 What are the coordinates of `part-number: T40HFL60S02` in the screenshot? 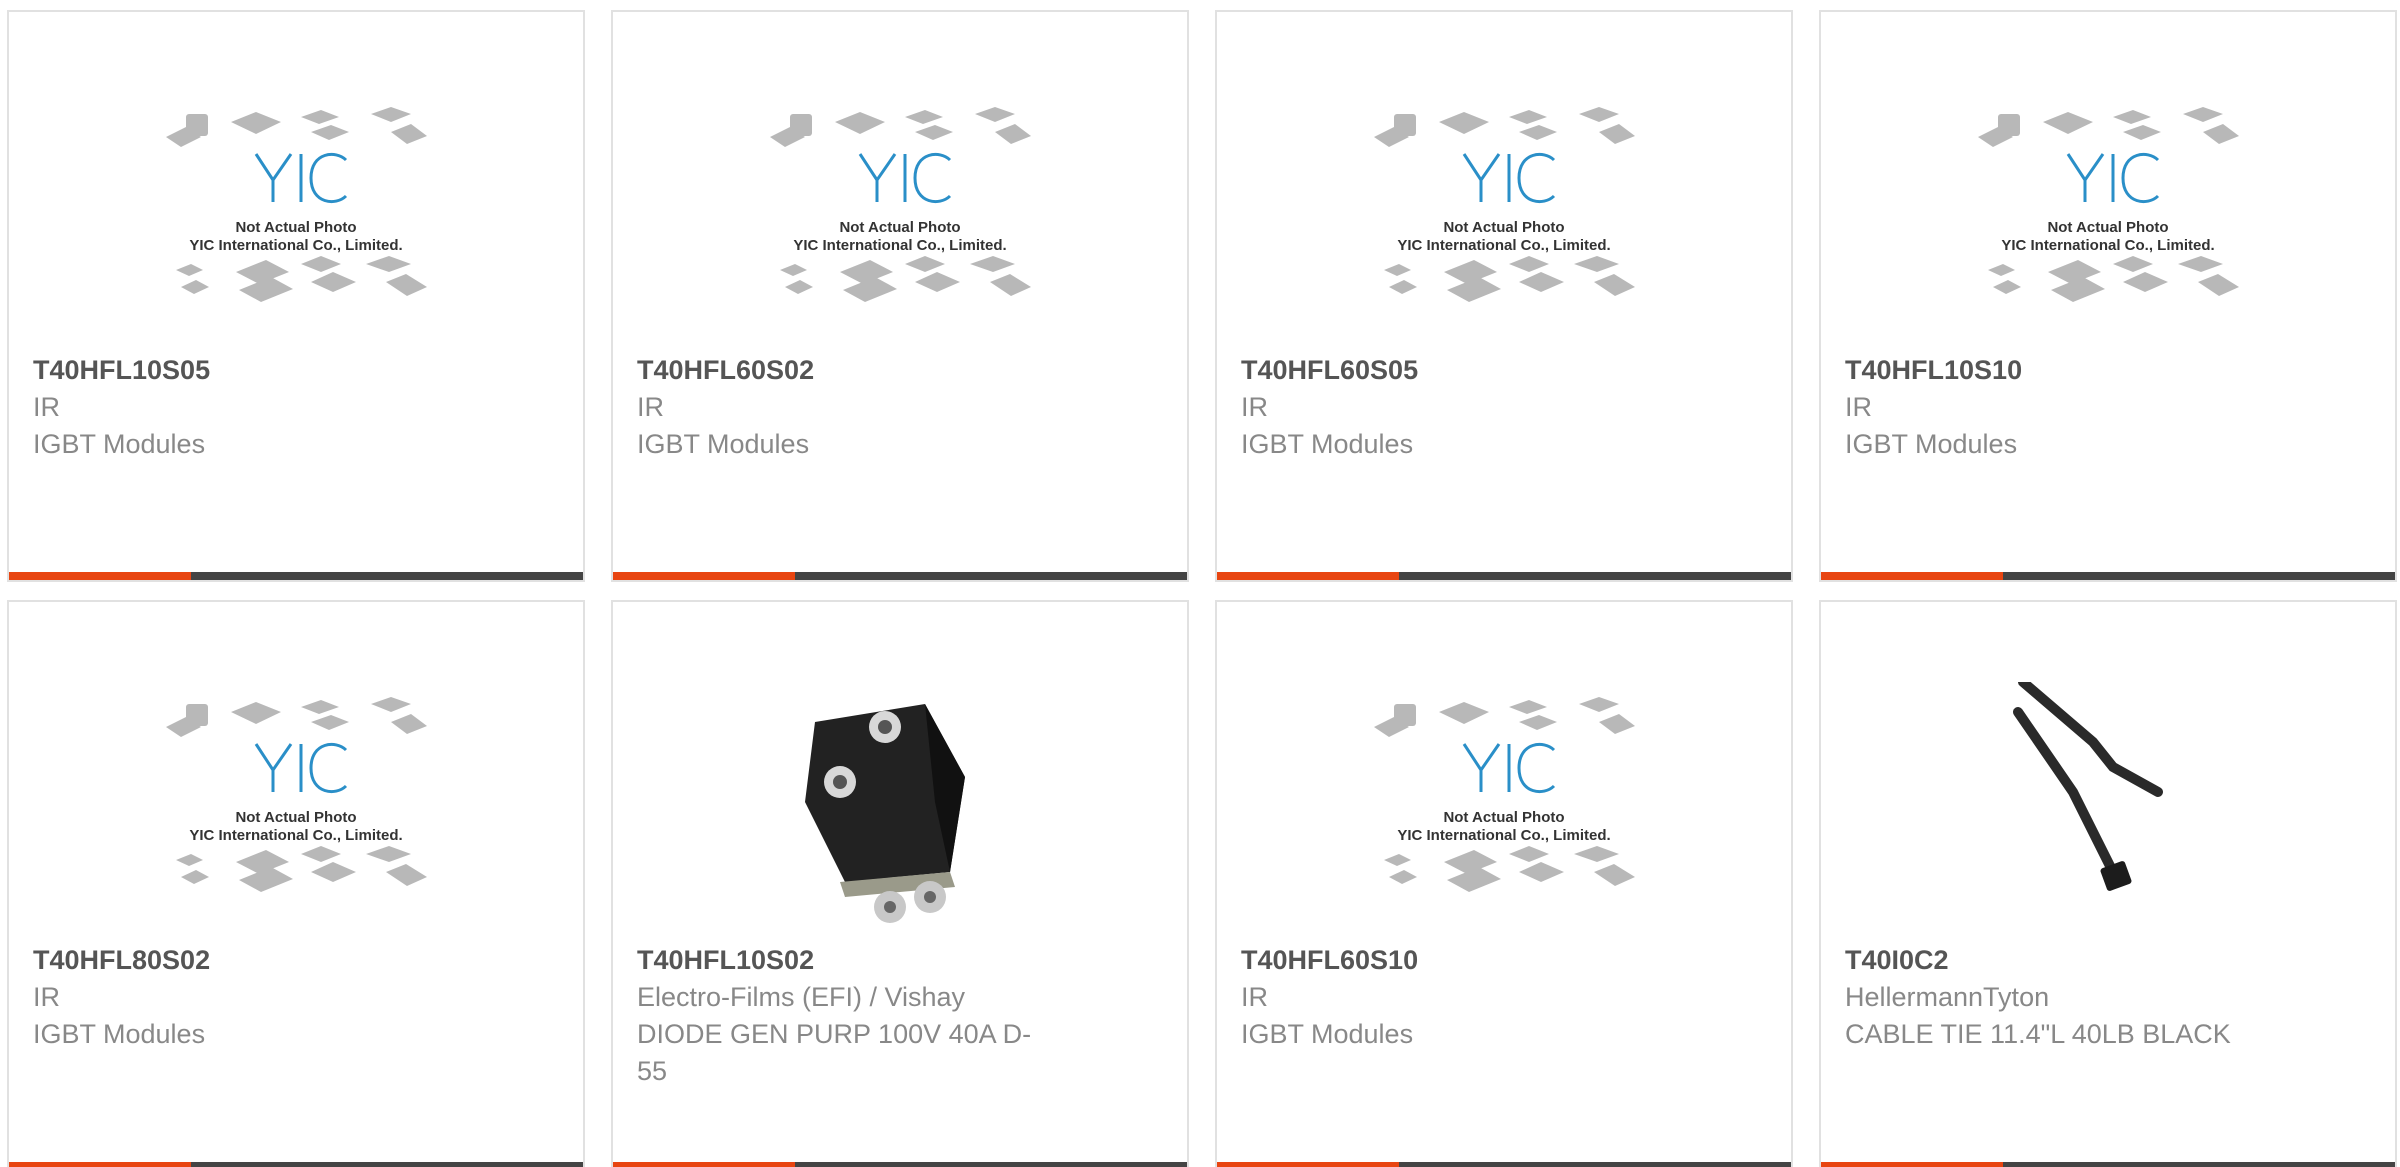 It's located at (847, 370).